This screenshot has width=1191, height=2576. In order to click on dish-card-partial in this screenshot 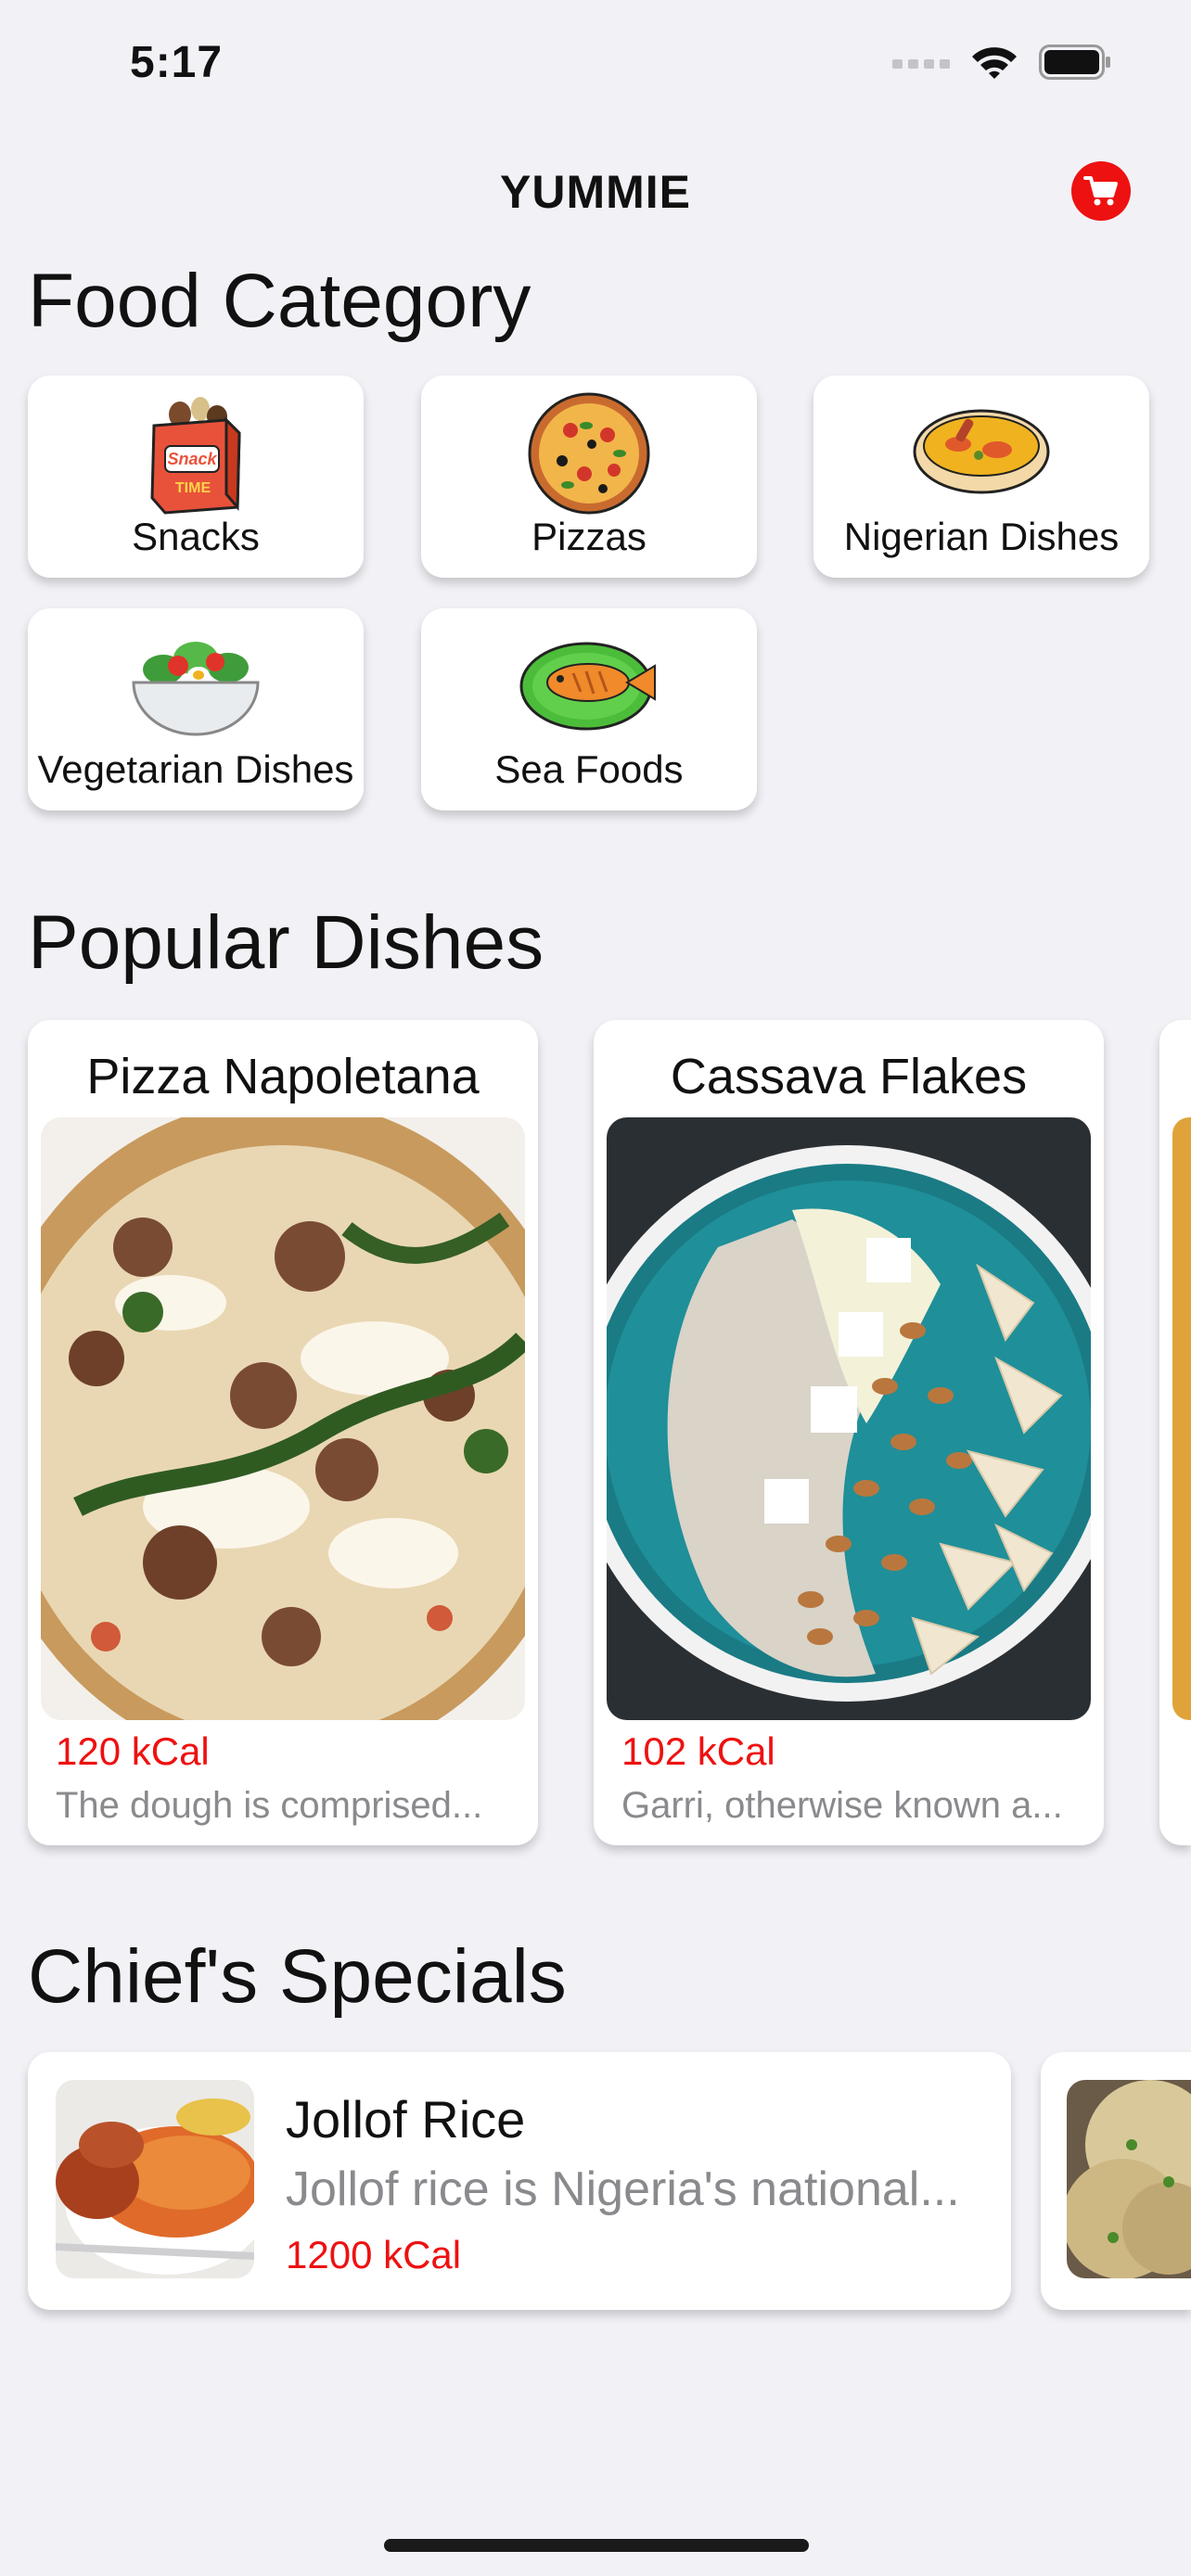, I will do `click(1175, 1432)`.